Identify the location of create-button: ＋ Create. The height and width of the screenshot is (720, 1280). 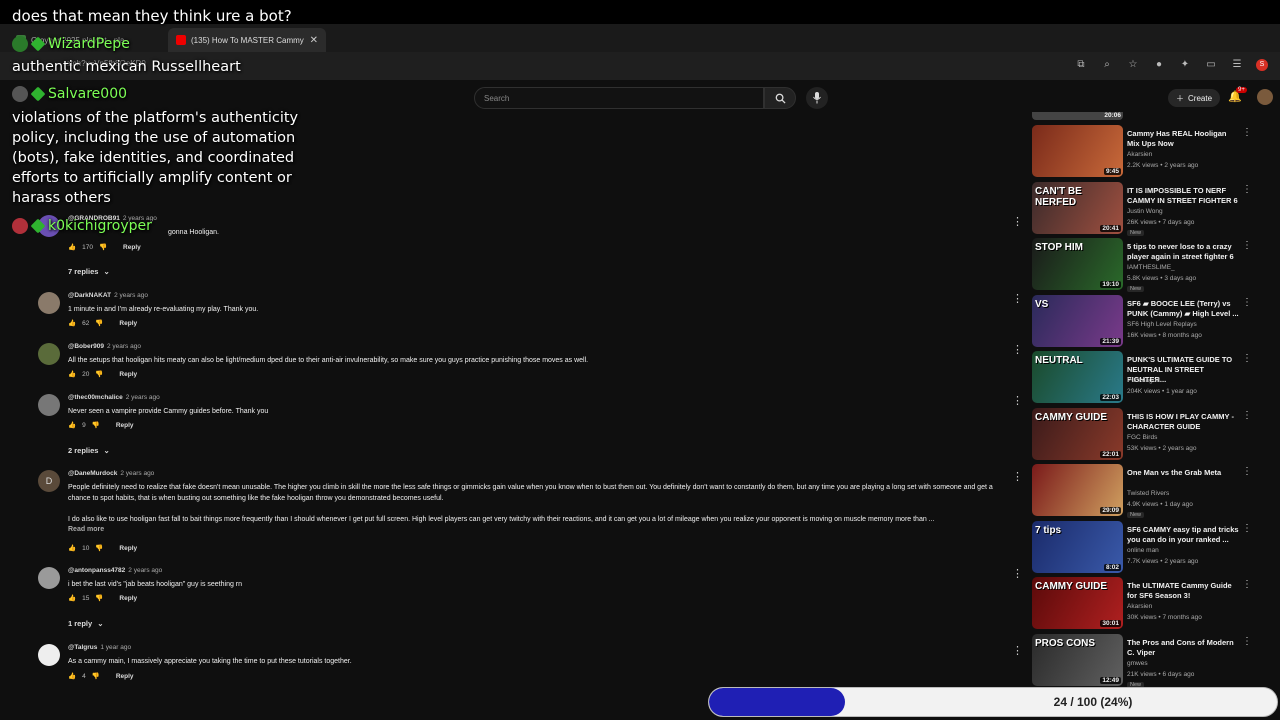
(1194, 98).